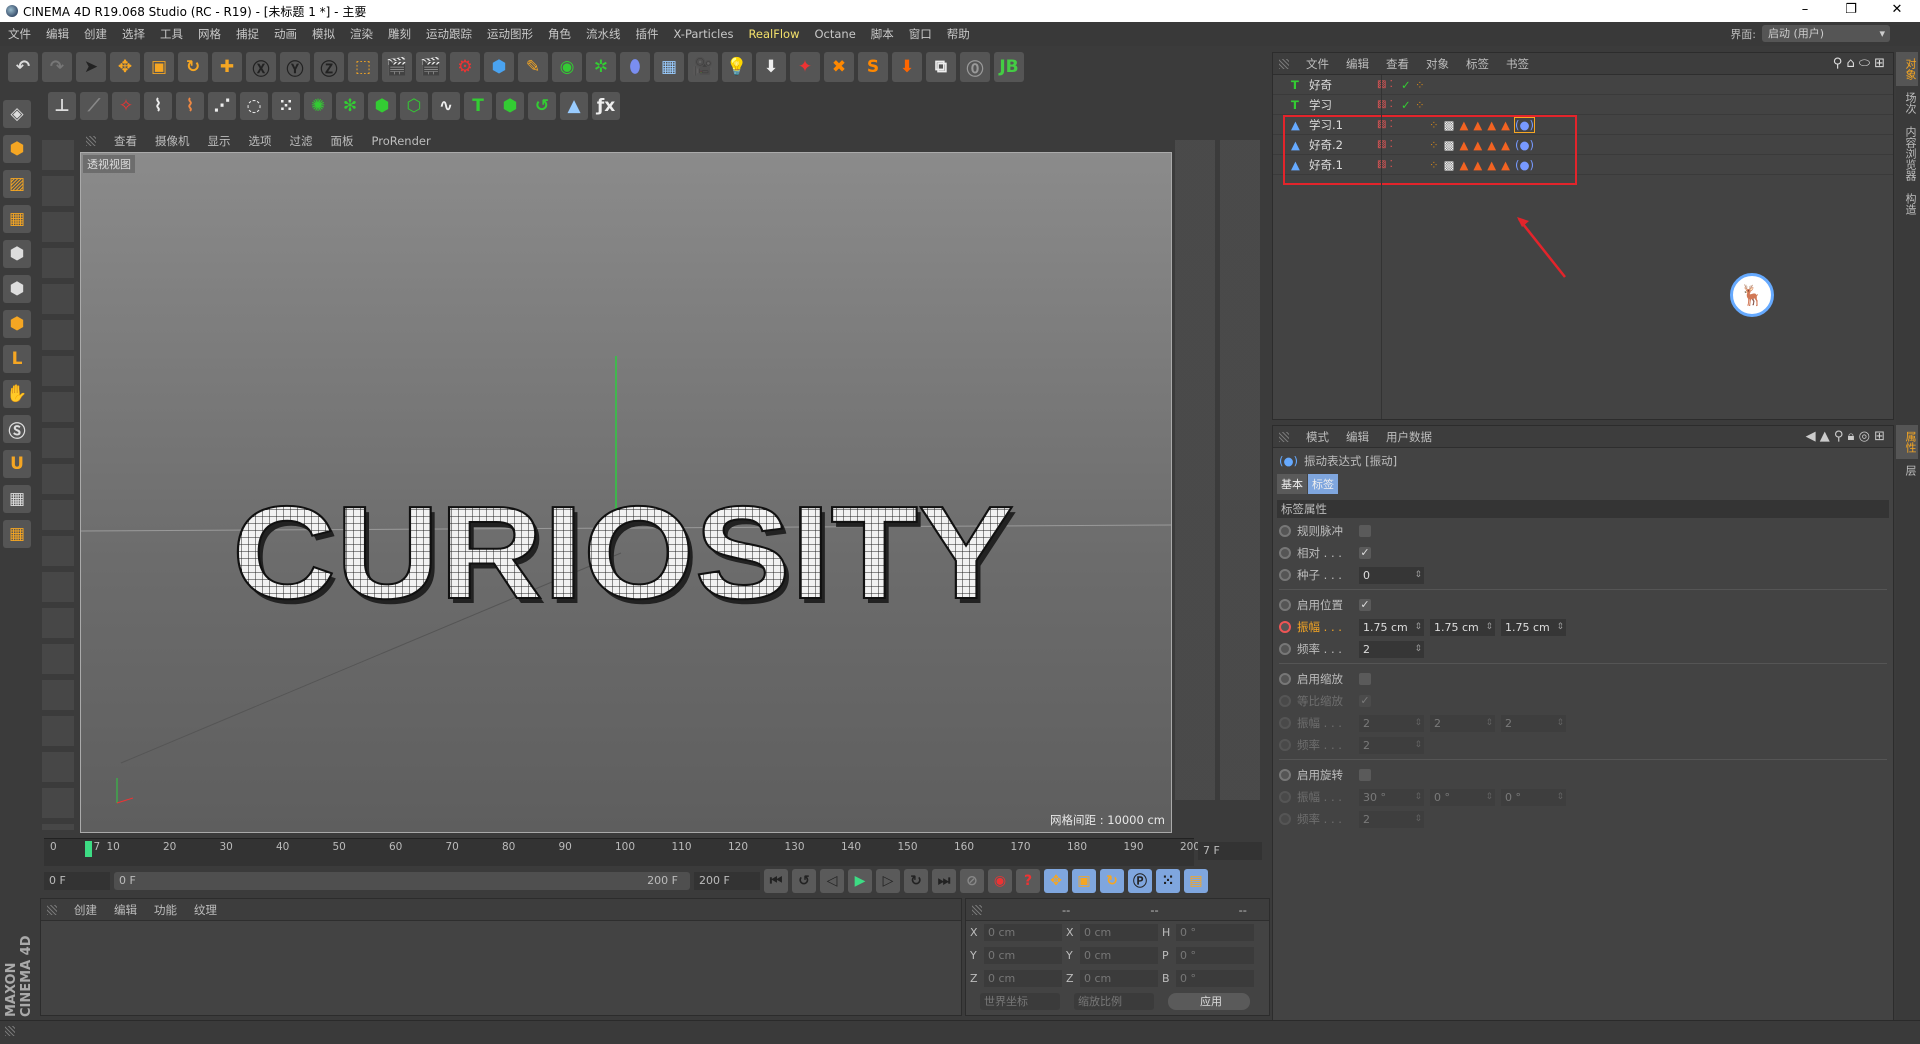  What do you see at coordinates (125, 67) in the screenshot?
I see `move-icon: ✥` at bounding box center [125, 67].